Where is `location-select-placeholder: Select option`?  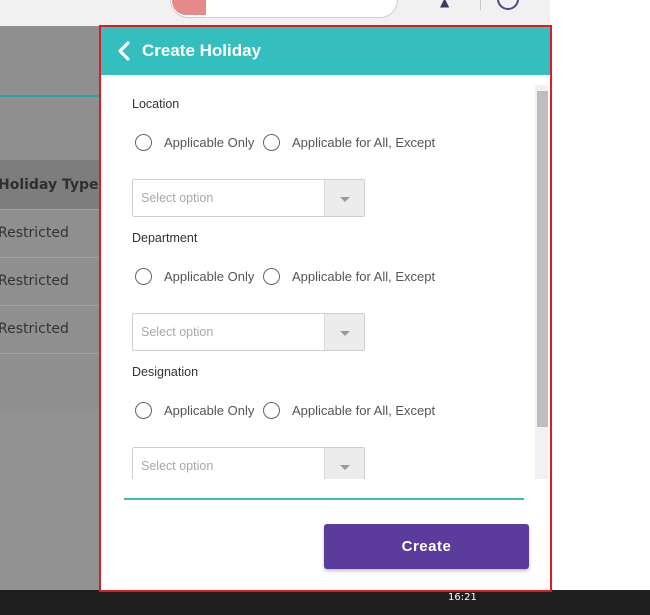 location-select-placeholder: Select option is located at coordinates (177, 198).